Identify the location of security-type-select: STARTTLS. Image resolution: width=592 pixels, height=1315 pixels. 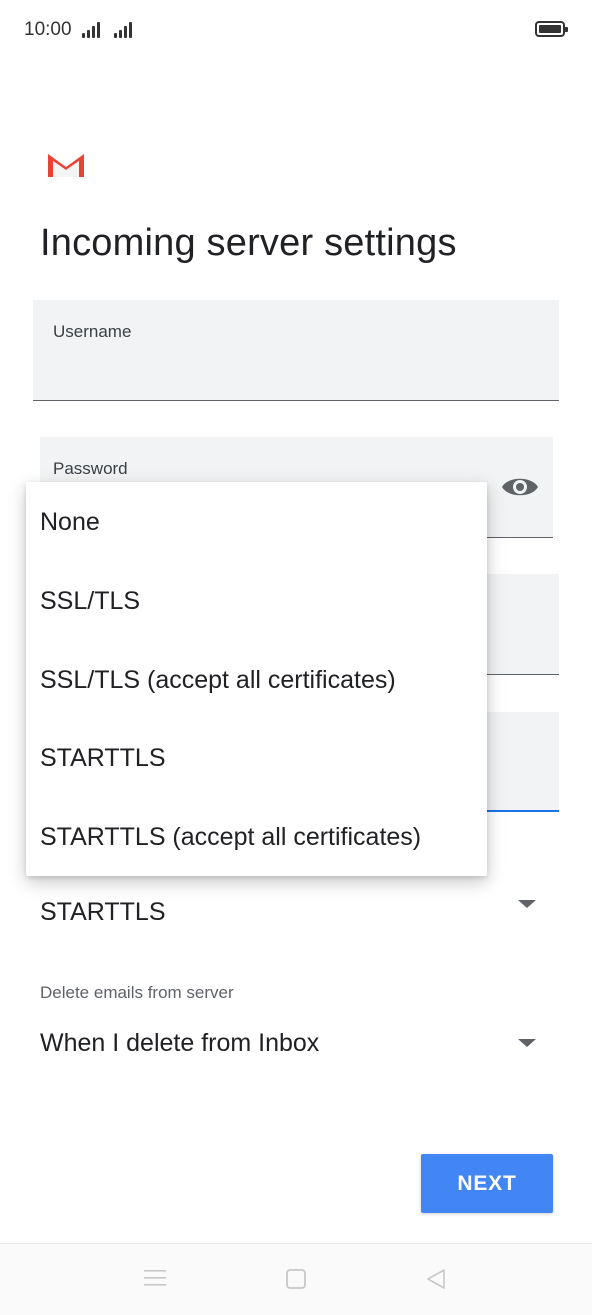
(290, 913).